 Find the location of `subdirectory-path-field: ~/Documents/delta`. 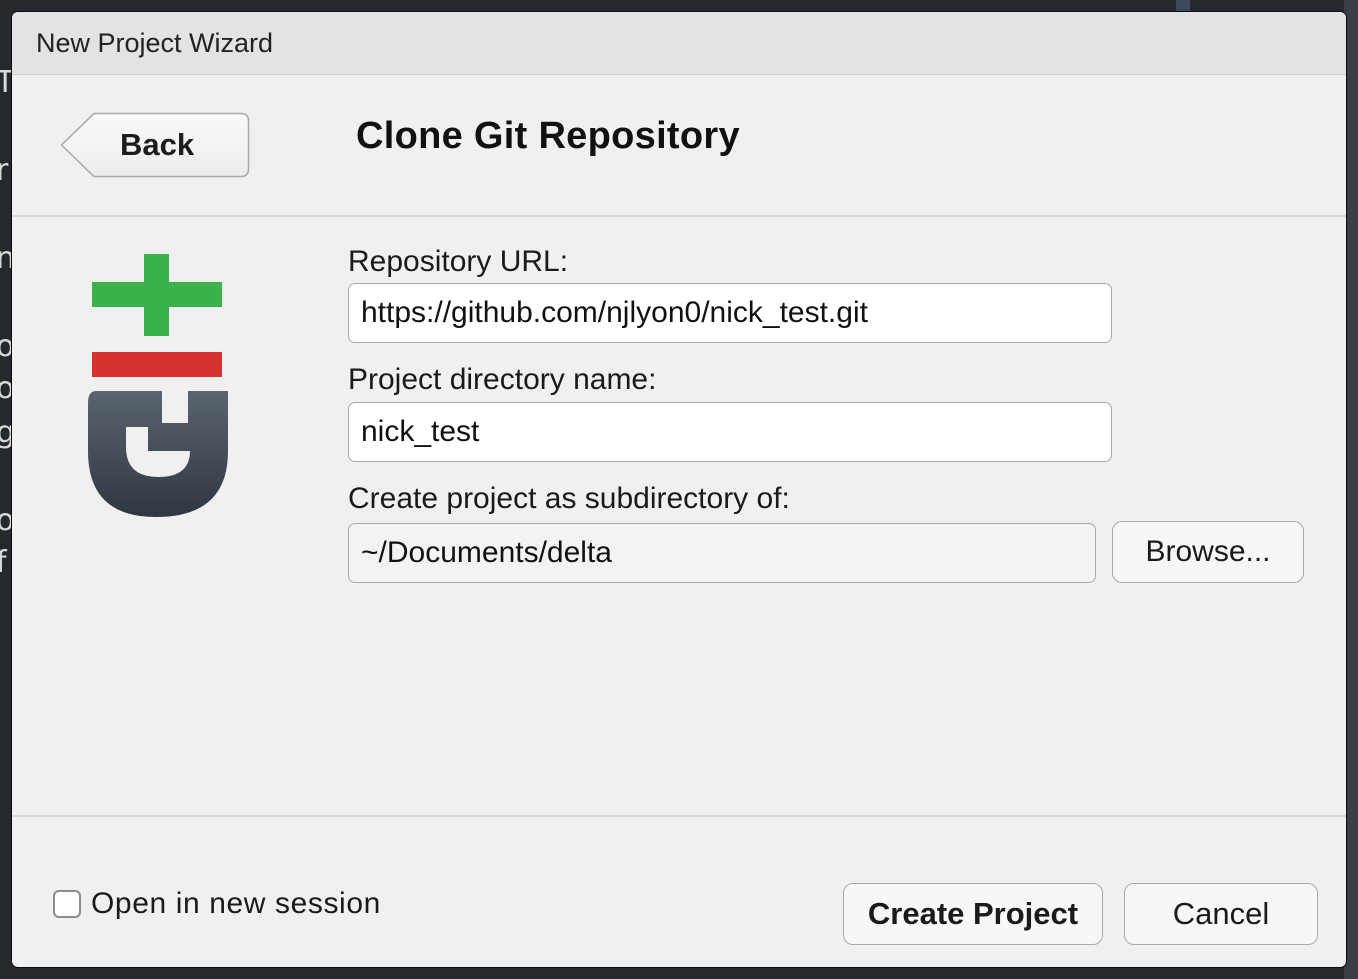

subdirectory-path-field: ~/Documents/delta is located at coordinates (722, 553).